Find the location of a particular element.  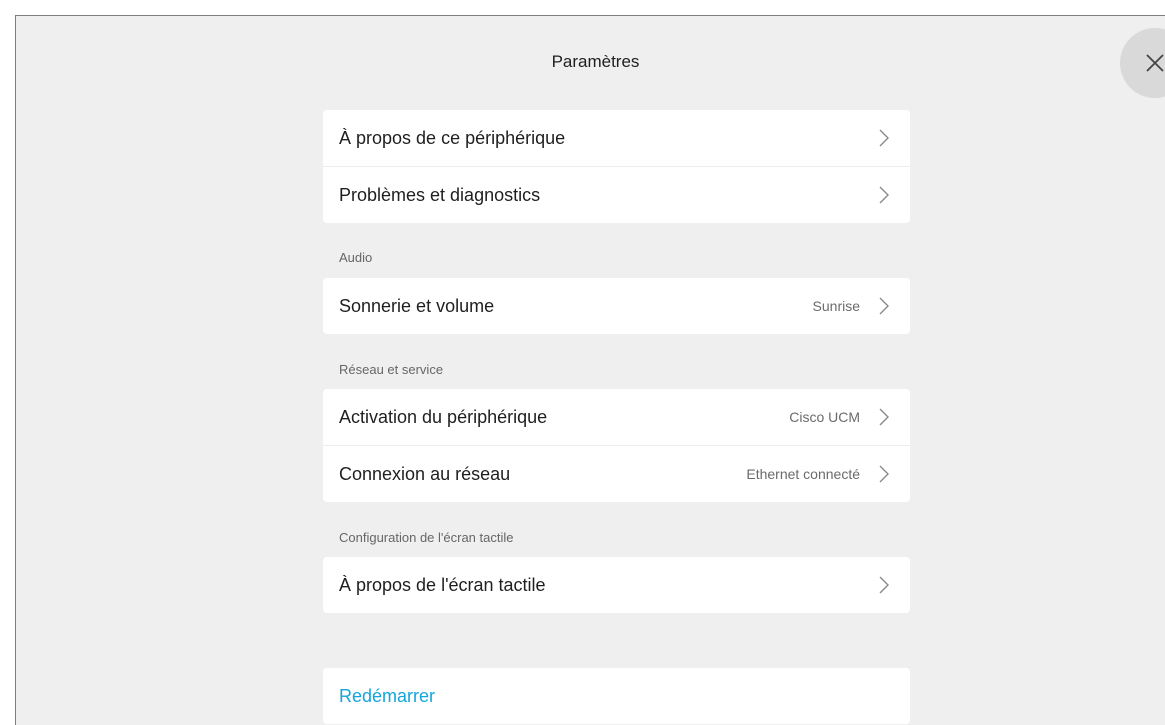

restart-card: Redémarrer is located at coordinates (616, 696).